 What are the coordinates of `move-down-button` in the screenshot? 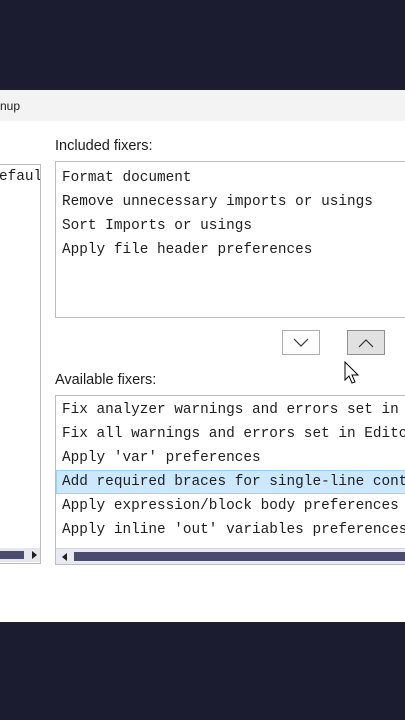 It's located at (301, 342).